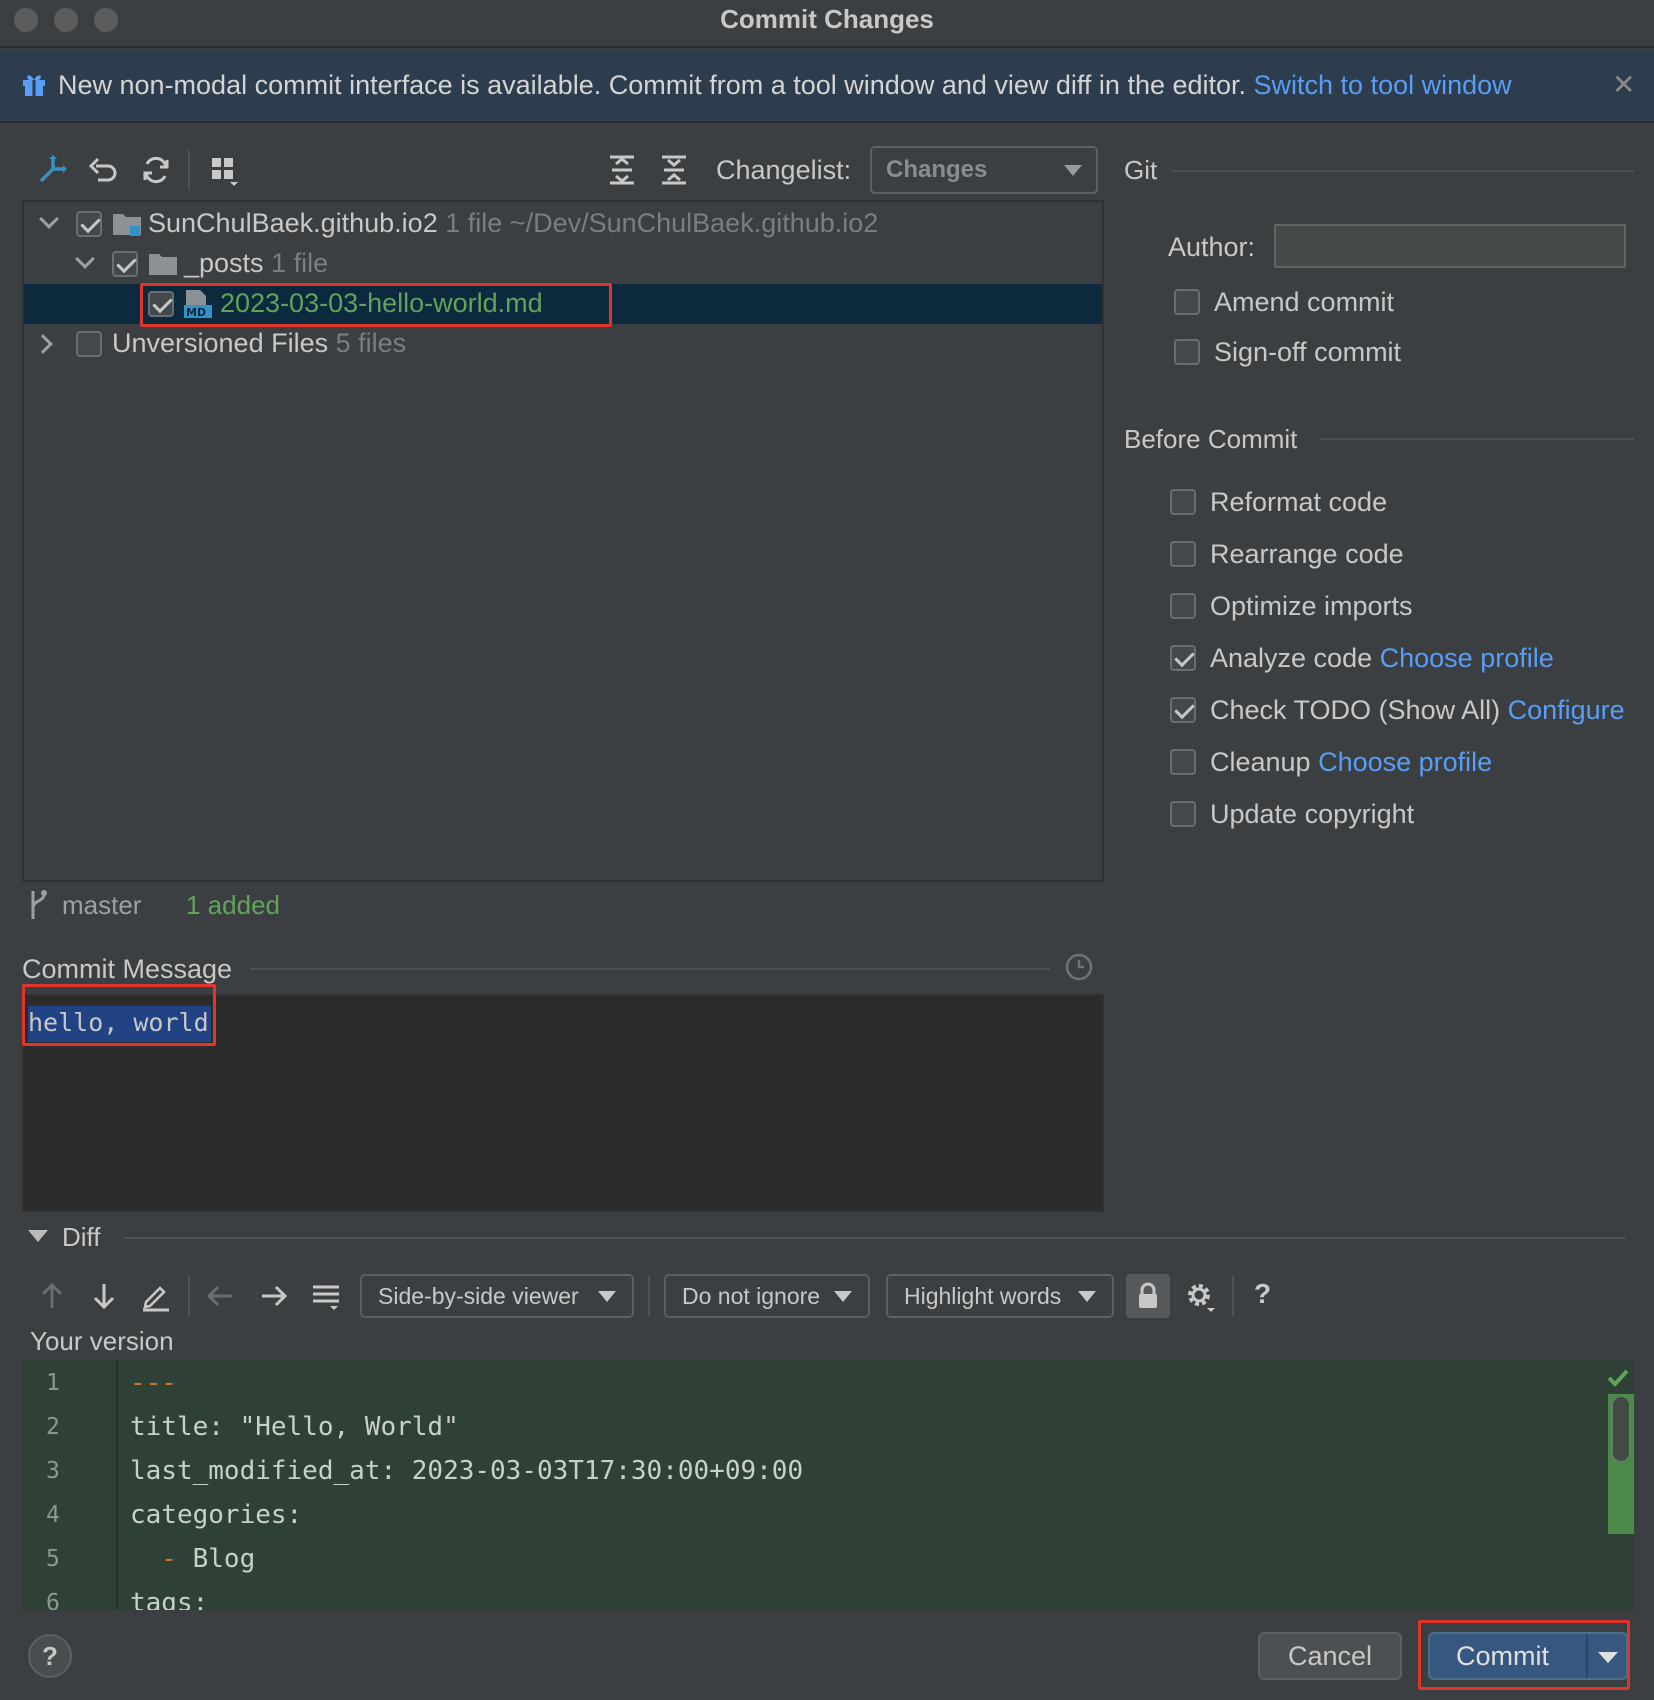 This screenshot has height=1700, width=1654. Describe the element at coordinates (52, 170) in the screenshot. I see `show-diff-icon` at that location.